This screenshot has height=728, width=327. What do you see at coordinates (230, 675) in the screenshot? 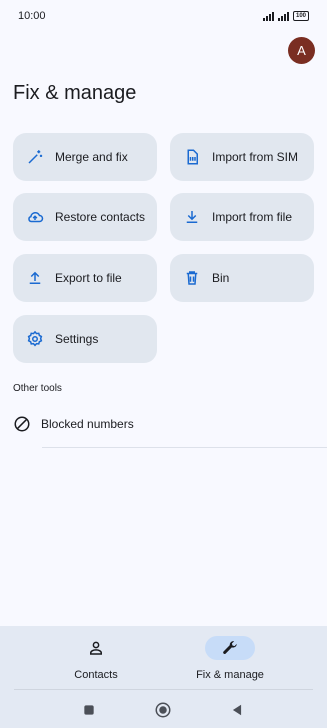
I see `nav-label: Fix & manage` at bounding box center [230, 675].